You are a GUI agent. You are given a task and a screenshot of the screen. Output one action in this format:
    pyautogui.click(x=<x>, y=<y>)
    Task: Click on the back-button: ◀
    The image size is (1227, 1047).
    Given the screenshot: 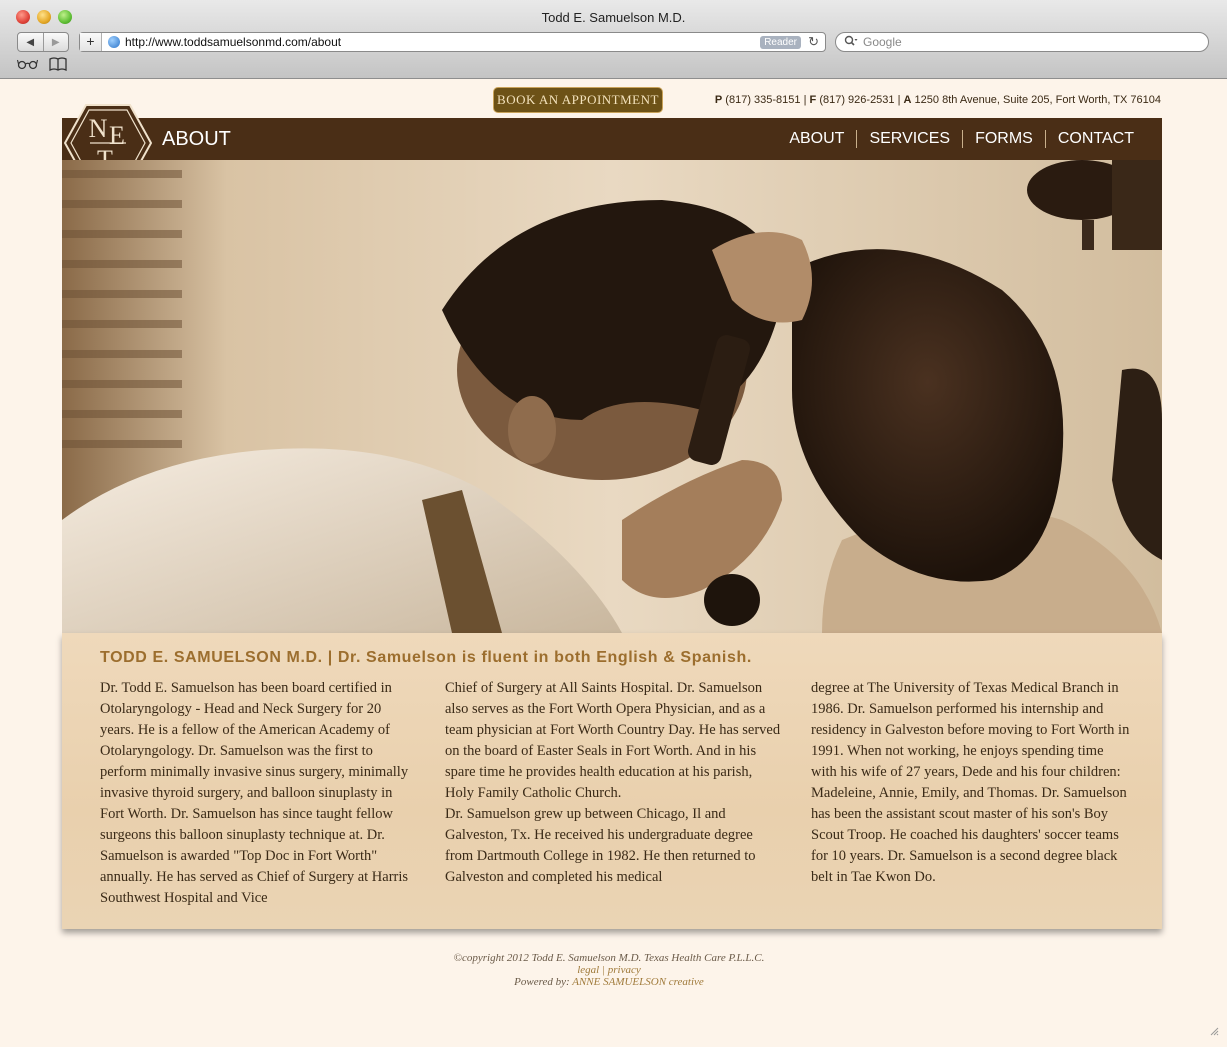 What is the action you would take?
    pyautogui.click(x=30, y=42)
    